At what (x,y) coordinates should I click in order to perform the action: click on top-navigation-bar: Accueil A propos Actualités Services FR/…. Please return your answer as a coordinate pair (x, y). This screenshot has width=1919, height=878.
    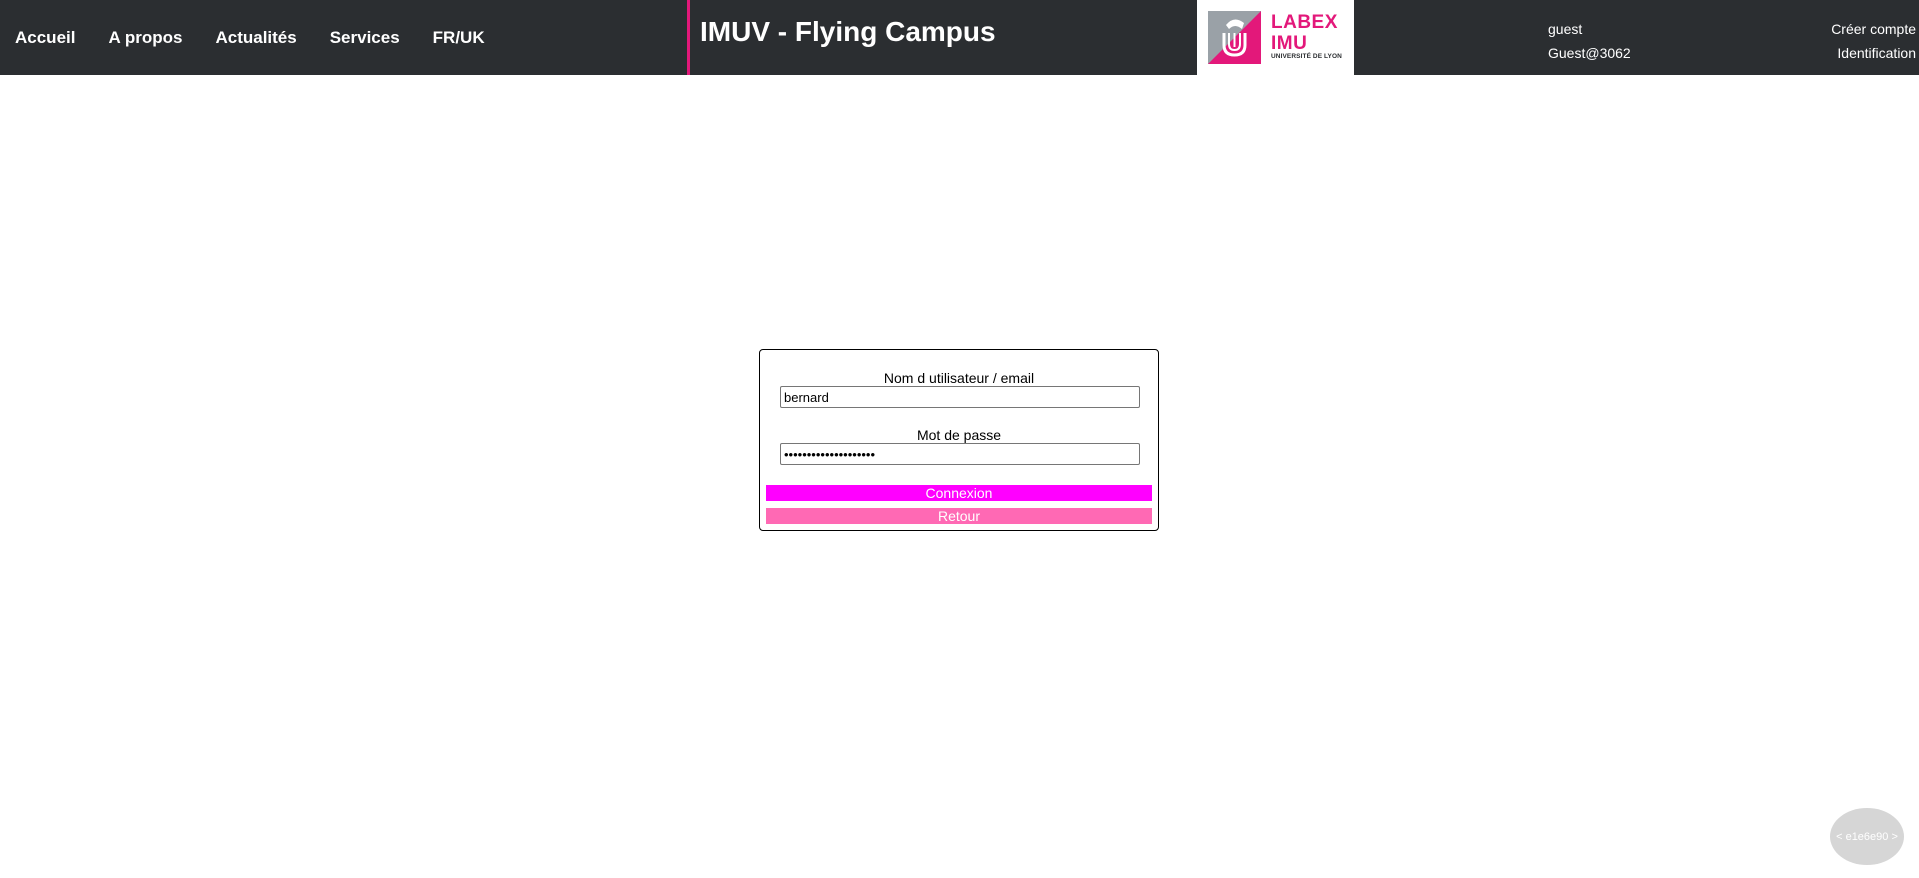
    Looking at the image, I should click on (959, 37).